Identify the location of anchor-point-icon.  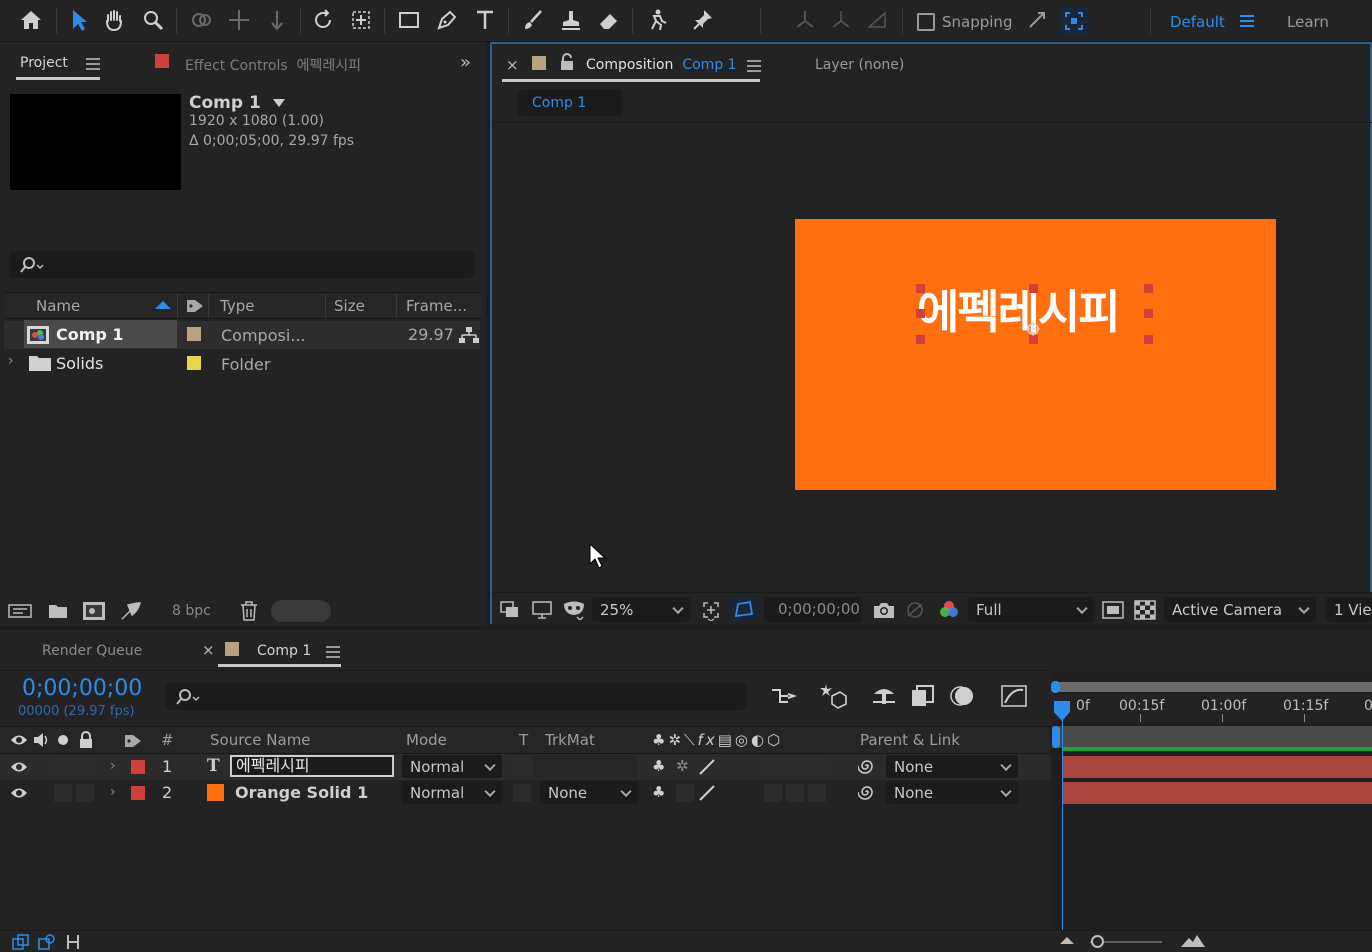
(1033, 329).